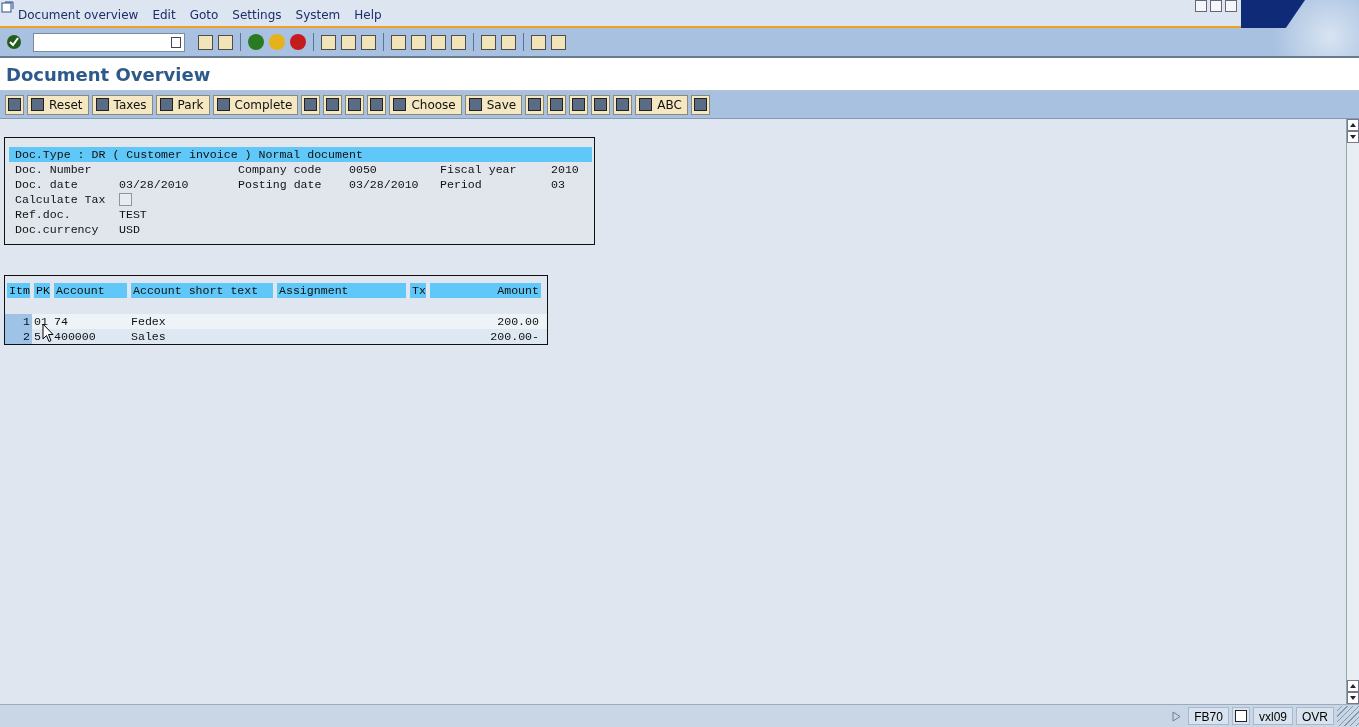  Describe the element at coordinates (1272, 716) in the screenshot. I see `server-name: vxl09` at that location.